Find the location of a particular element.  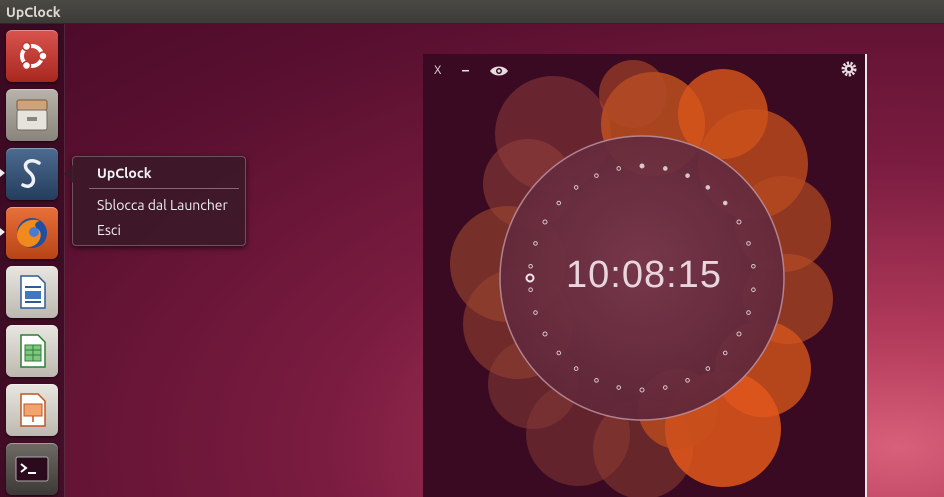

launcher is located at coordinates (32, 260).